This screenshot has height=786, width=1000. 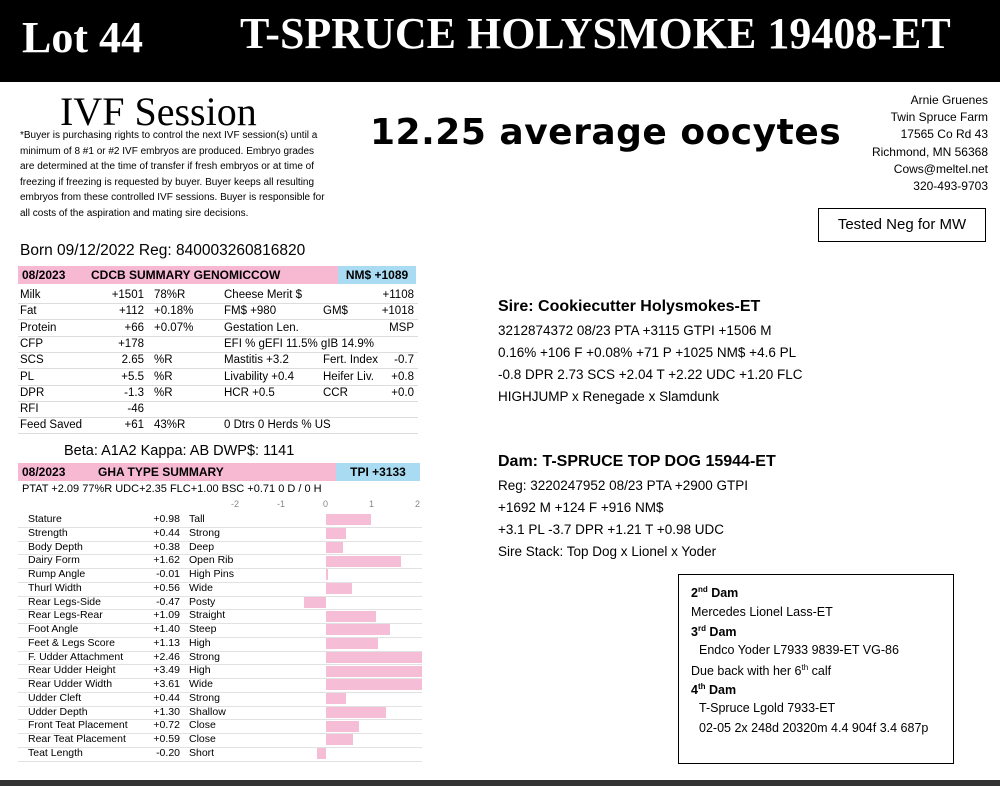 What do you see at coordinates (132, 376) in the screenshot?
I see `cdcb-cell: +5.5` at bounding box center [132, 376].